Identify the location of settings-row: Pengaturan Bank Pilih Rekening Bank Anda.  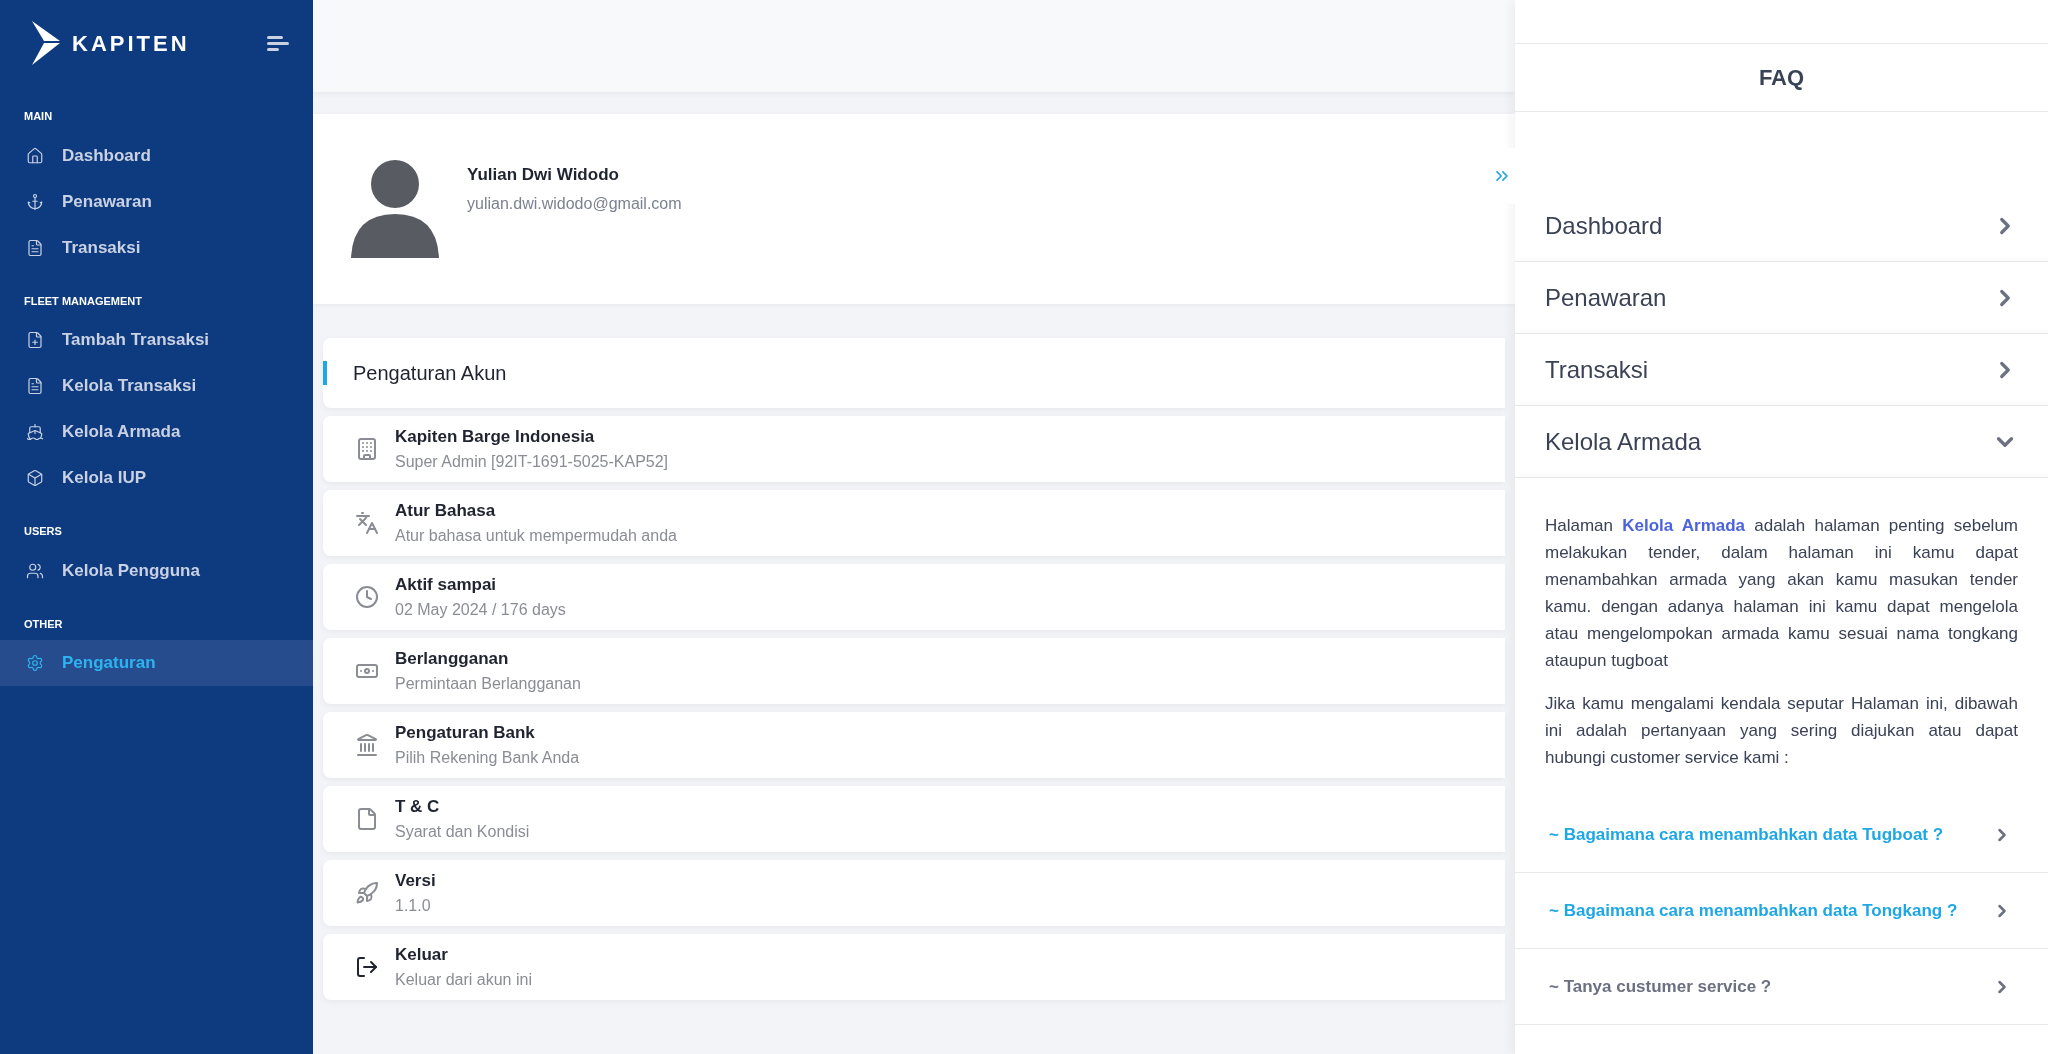
(914, 745).